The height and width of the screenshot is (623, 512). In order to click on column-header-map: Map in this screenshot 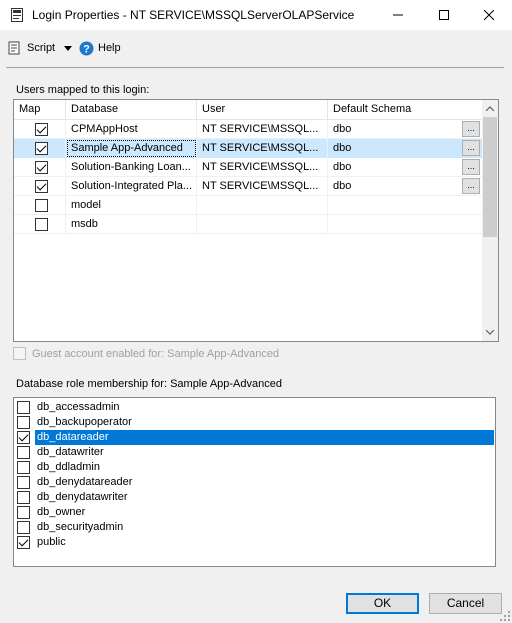, I will do `click(40, 110)`.